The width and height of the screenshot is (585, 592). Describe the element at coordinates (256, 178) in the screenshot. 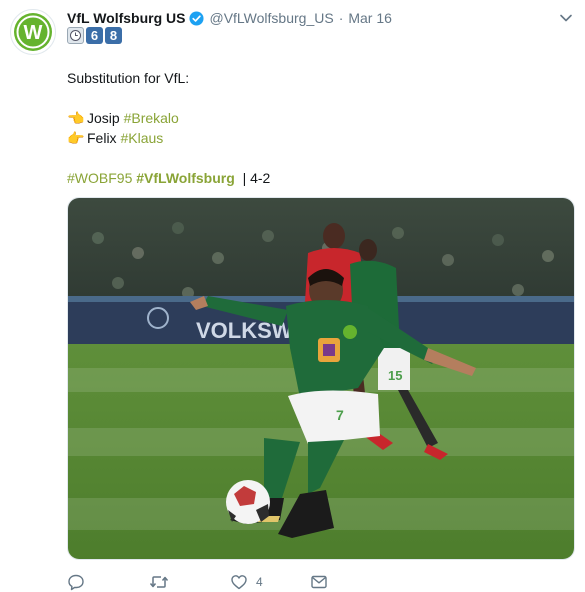

I see `score-text: | 4-2` at that location.